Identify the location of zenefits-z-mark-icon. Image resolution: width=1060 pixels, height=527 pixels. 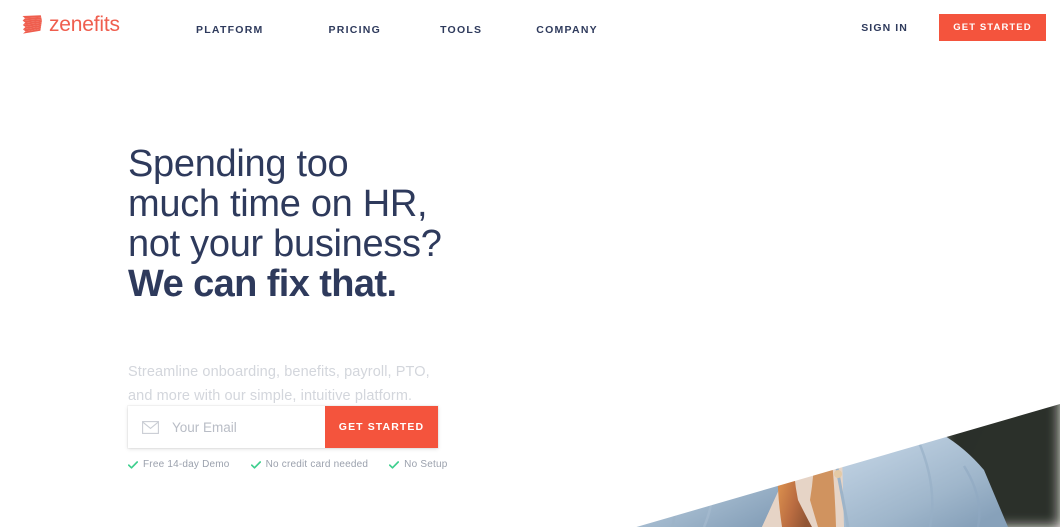
(32, 24).